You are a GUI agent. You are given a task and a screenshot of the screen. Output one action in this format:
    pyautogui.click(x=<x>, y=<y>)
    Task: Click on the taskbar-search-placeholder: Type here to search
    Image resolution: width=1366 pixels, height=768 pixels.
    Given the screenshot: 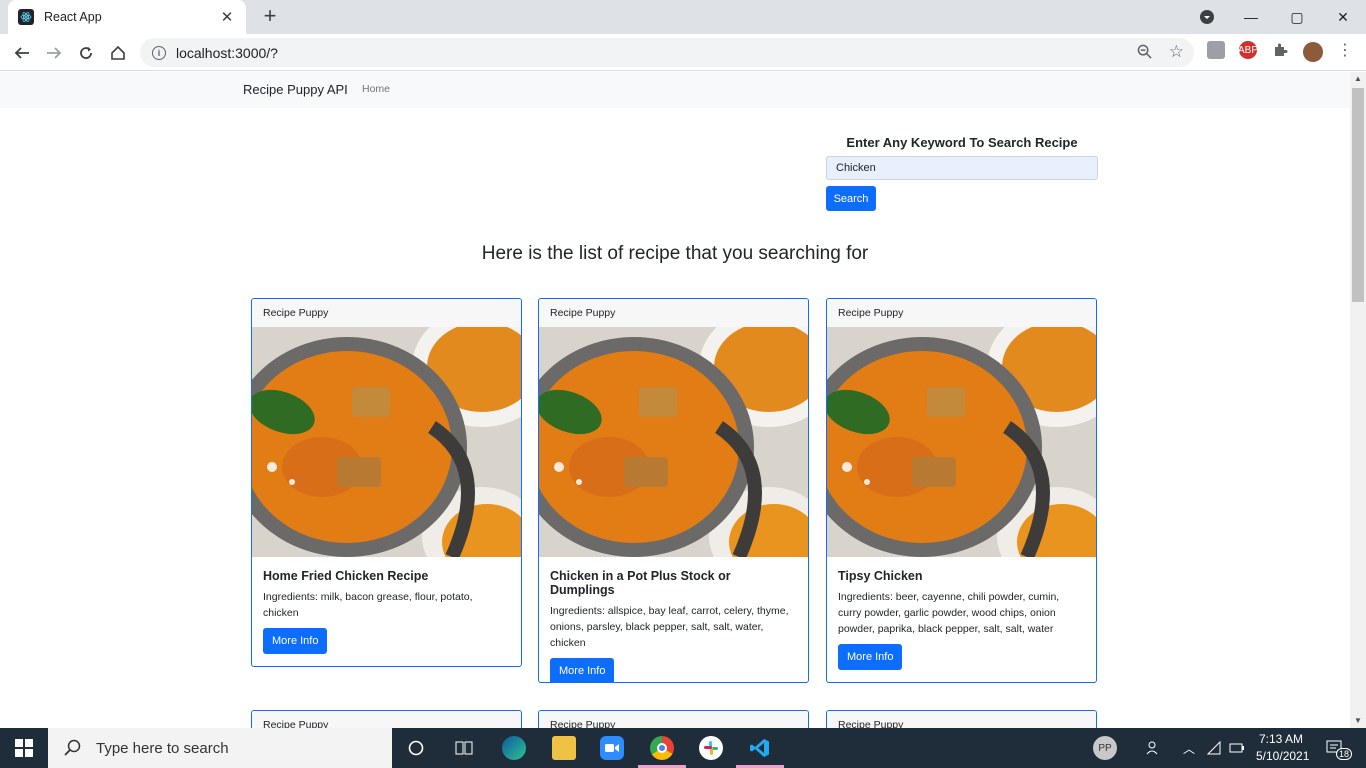 What is the action you would take?
    pyautogui.click(x=162, y=748)
    